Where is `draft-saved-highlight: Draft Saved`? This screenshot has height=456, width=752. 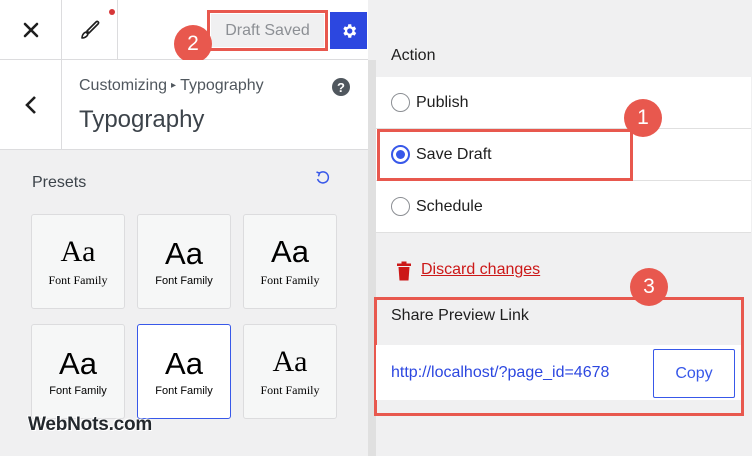 draft-saved-highlight: Draft Saved is located at coordinates (267, 30).